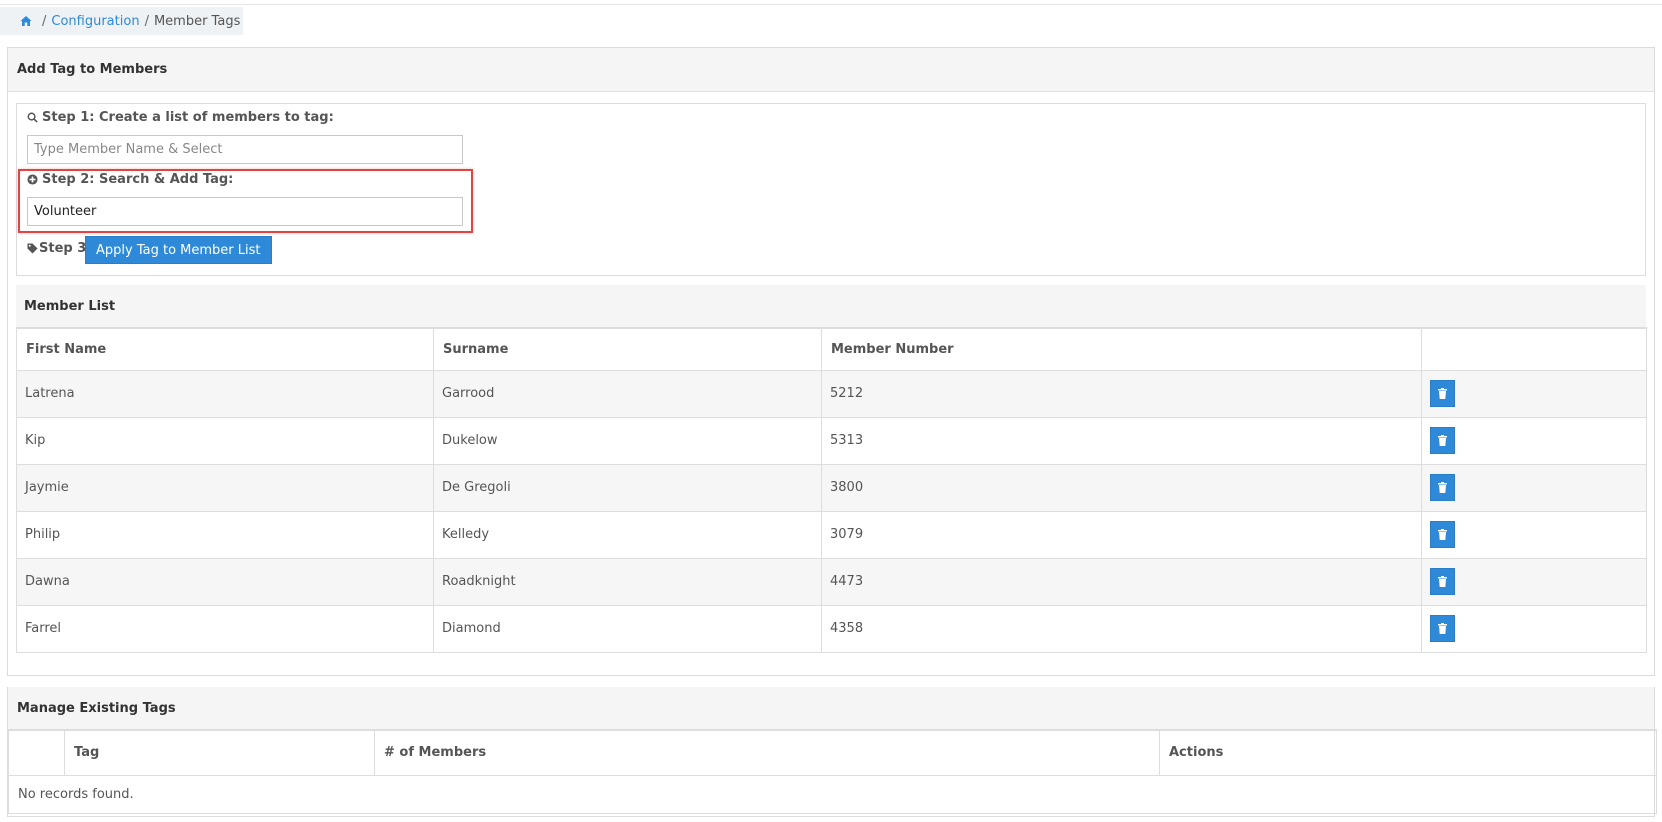 The image size is (1662, 822). What do you see at coordinates (831, 70) in the screenshot?
I see `add-tag-panel-title: Add Tag to Members` at bounding box center [831, 70].